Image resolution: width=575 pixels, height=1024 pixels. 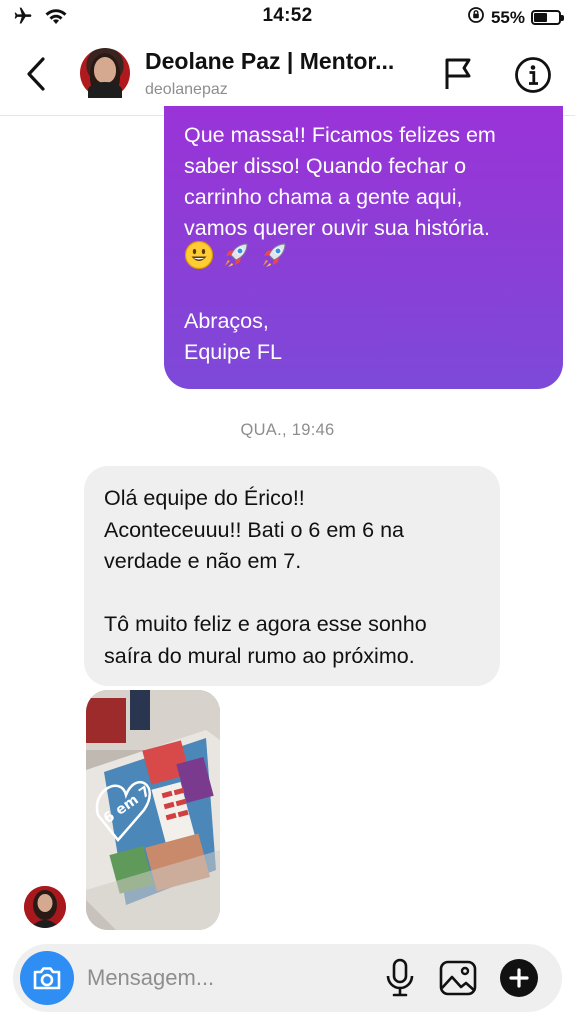 I want to click on outgoing-message-emojis, so click(x=364, y=257).